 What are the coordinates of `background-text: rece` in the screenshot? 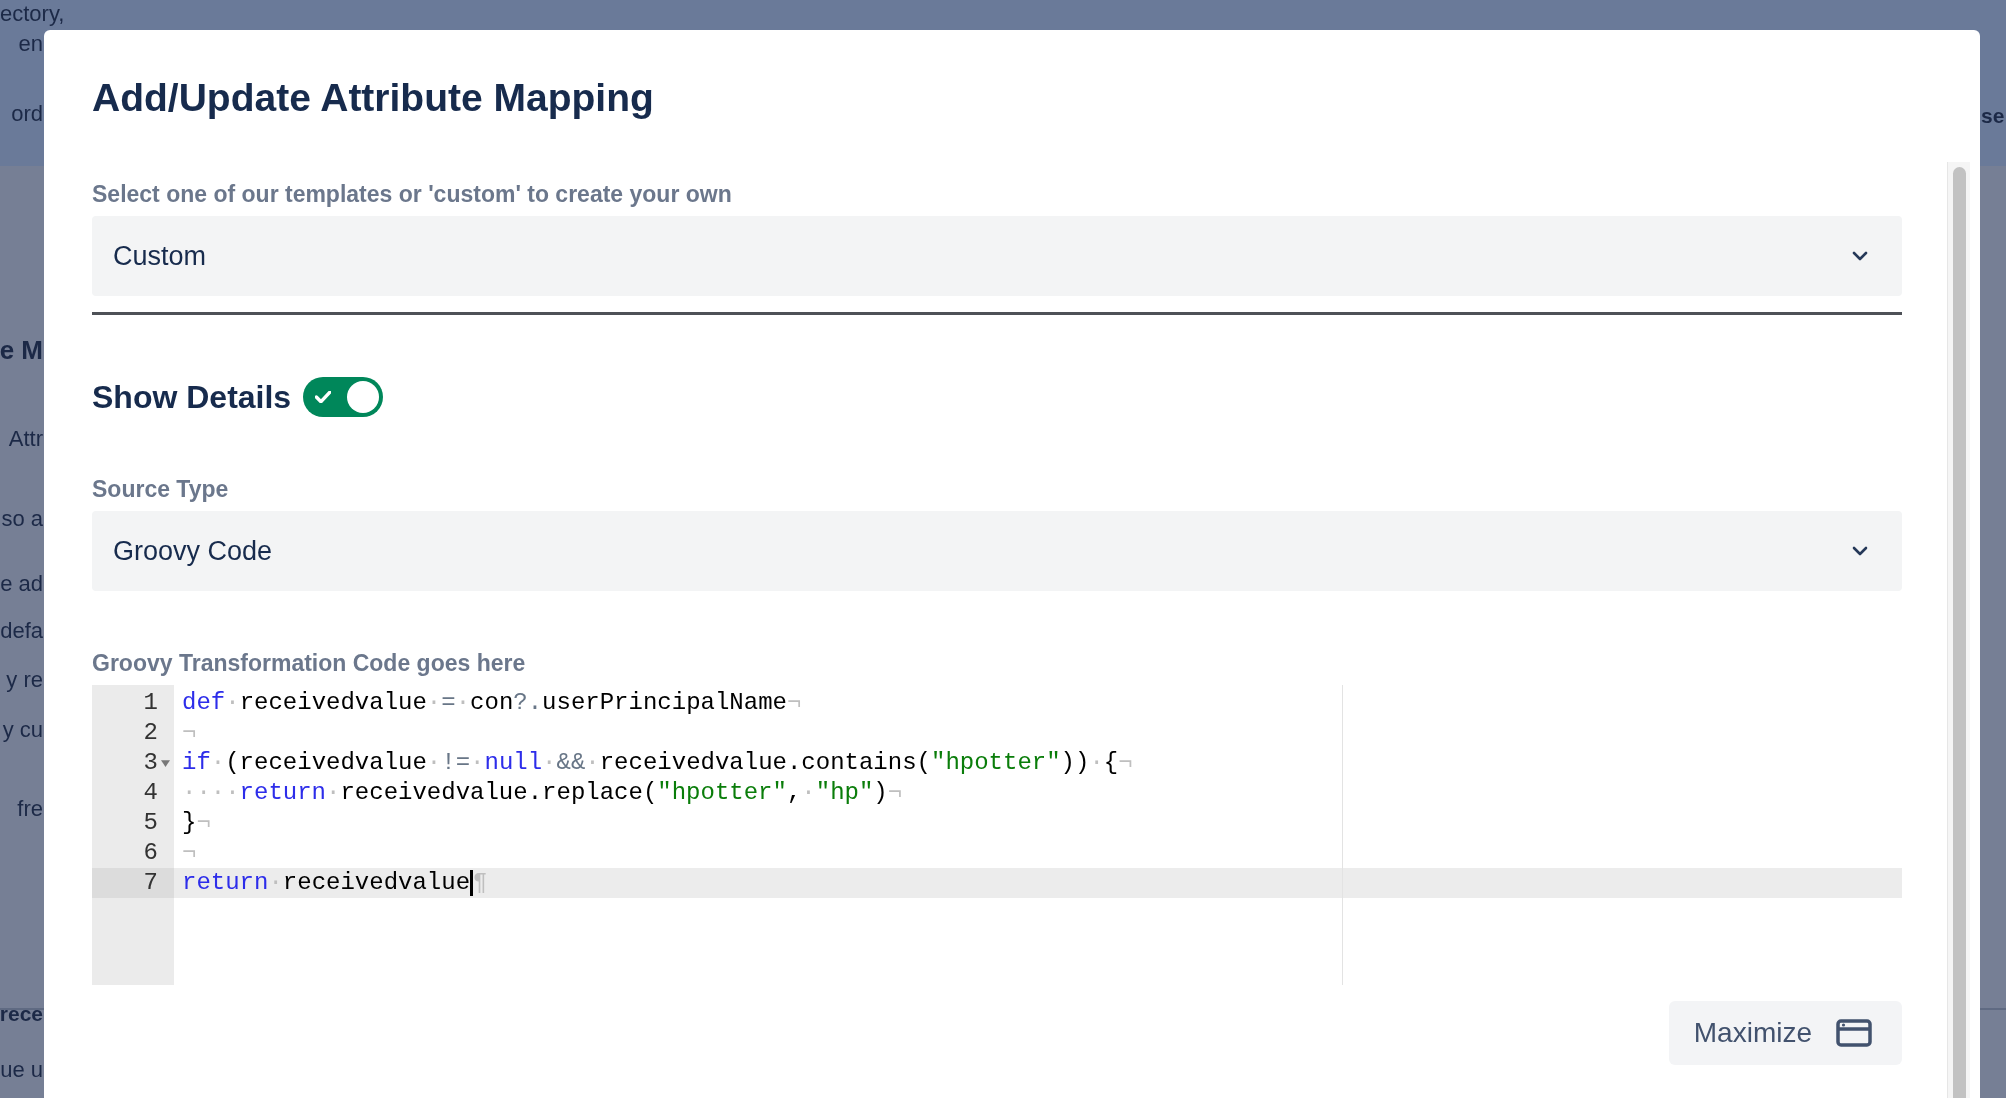 It's located at (21, 1014).